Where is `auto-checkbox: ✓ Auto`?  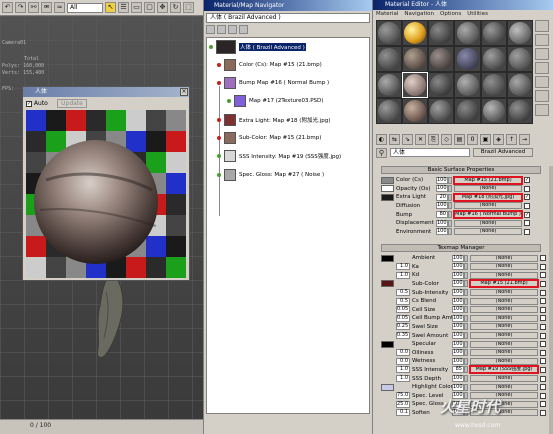
auto-checkbox: ✓ Auto is located at coordinates (37, 103).